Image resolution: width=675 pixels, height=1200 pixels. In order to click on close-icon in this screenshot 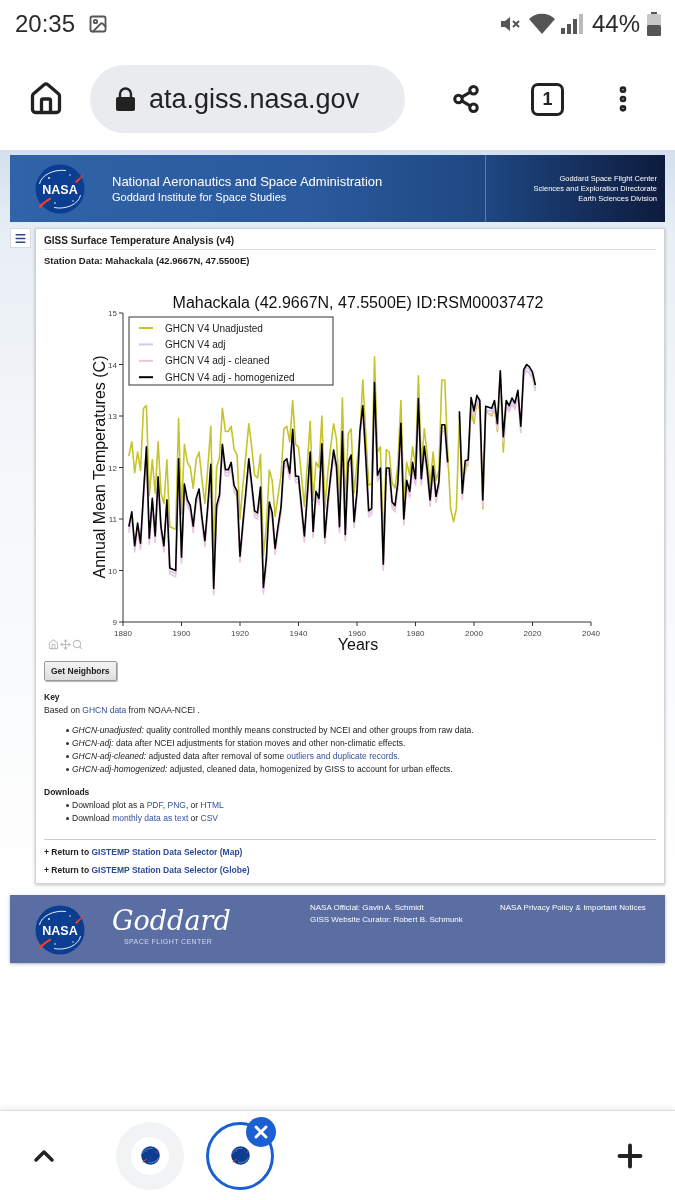, I will do `click(261, 1131)`.